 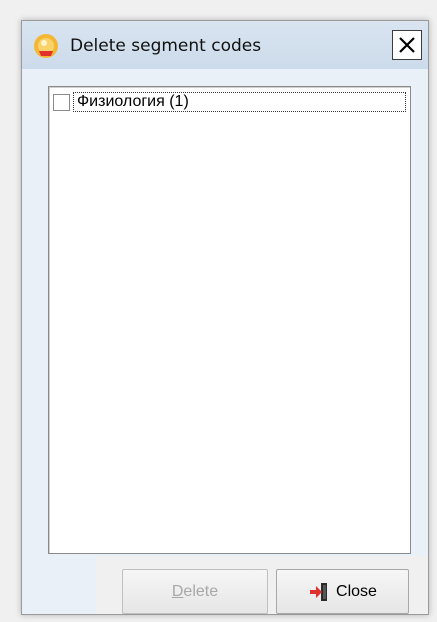 I want to click on delete-mnemonic: D, so click(x=177, y=591).